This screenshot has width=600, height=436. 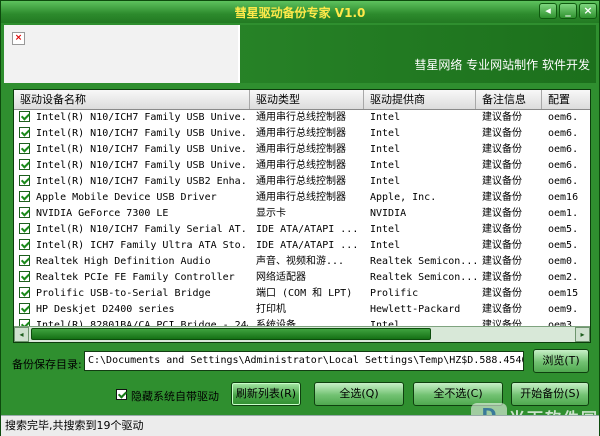 I want to click on browse-button: 浏览(T), so click(x=561, y=361).